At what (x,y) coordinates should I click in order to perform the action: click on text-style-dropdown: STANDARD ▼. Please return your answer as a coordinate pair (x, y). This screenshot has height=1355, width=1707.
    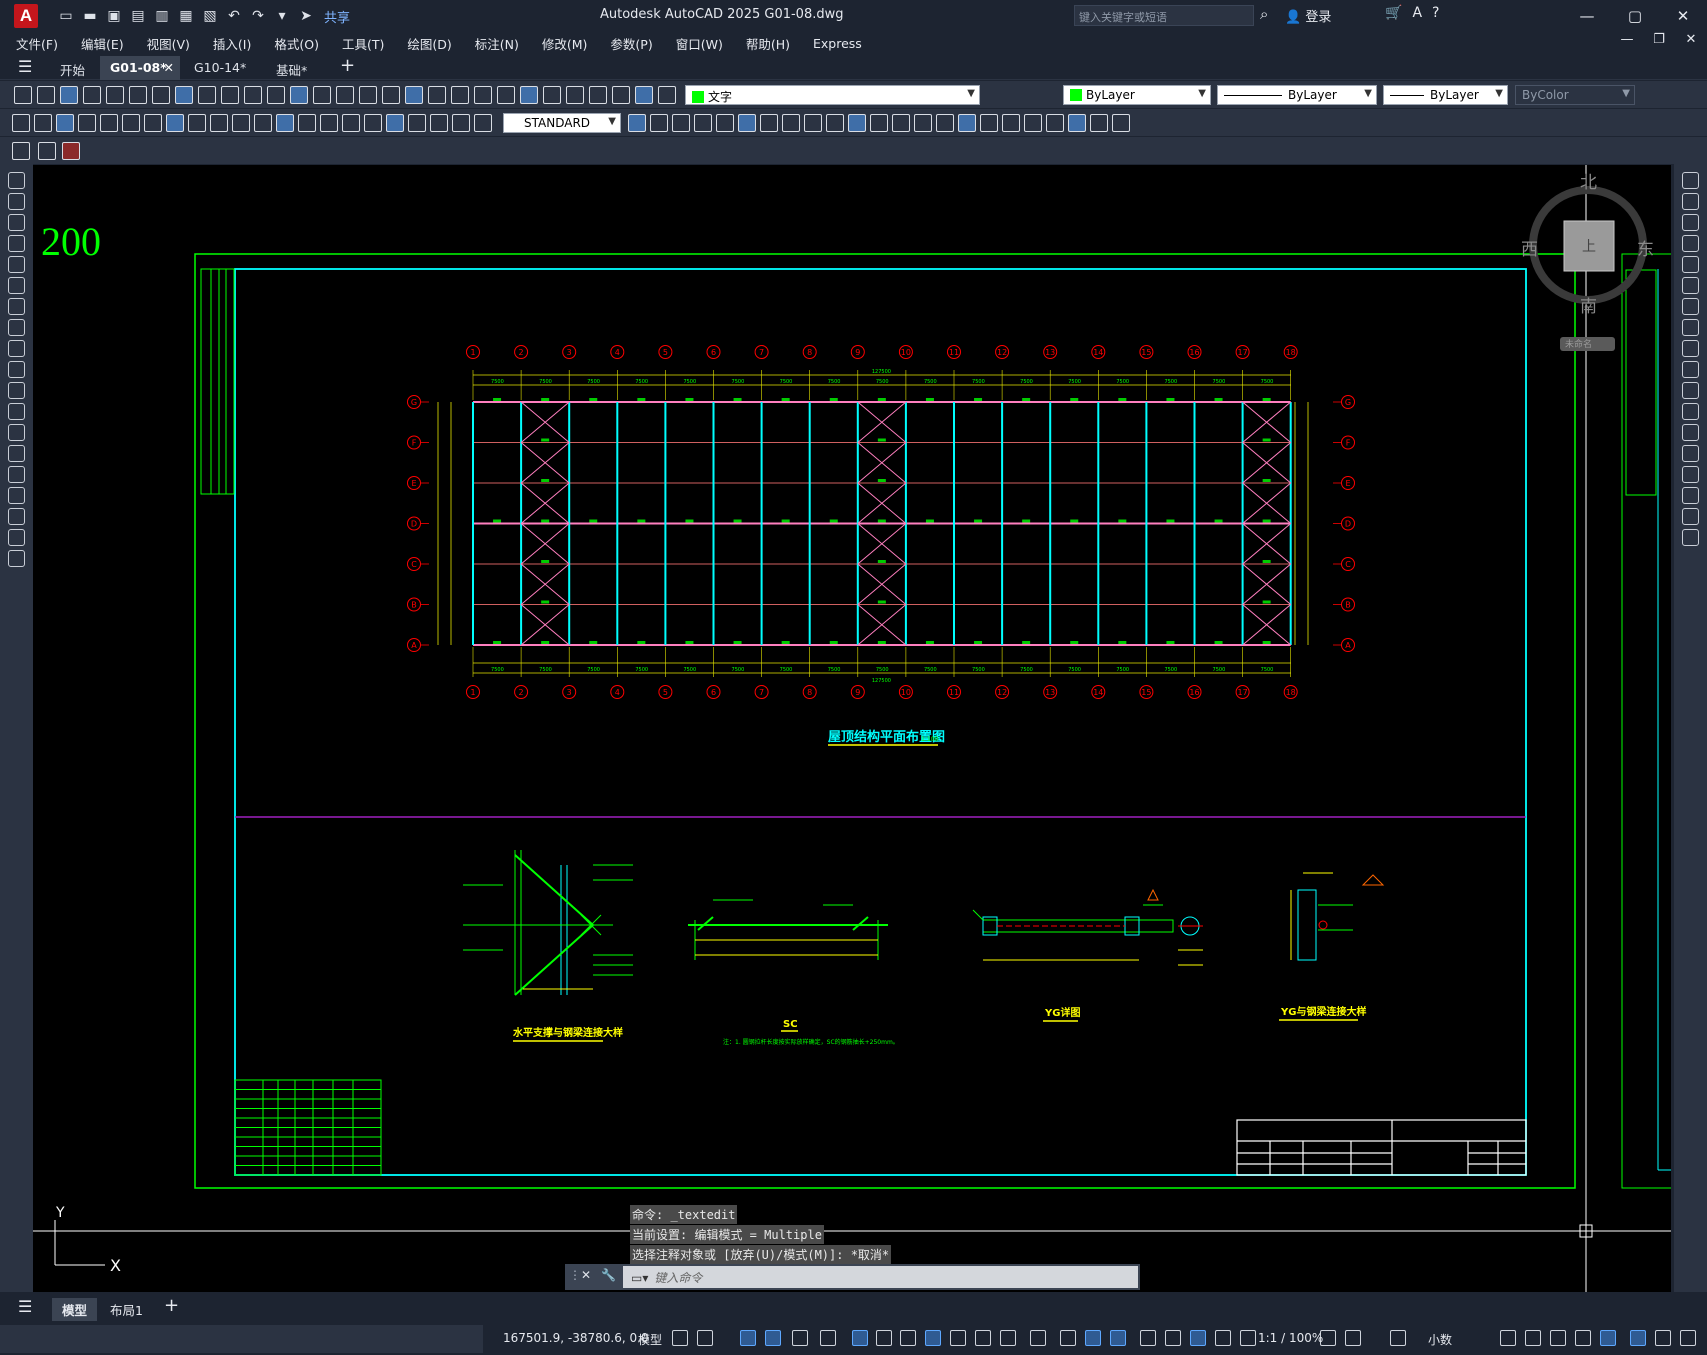
    Looking at the image, I should click on (562, 123).